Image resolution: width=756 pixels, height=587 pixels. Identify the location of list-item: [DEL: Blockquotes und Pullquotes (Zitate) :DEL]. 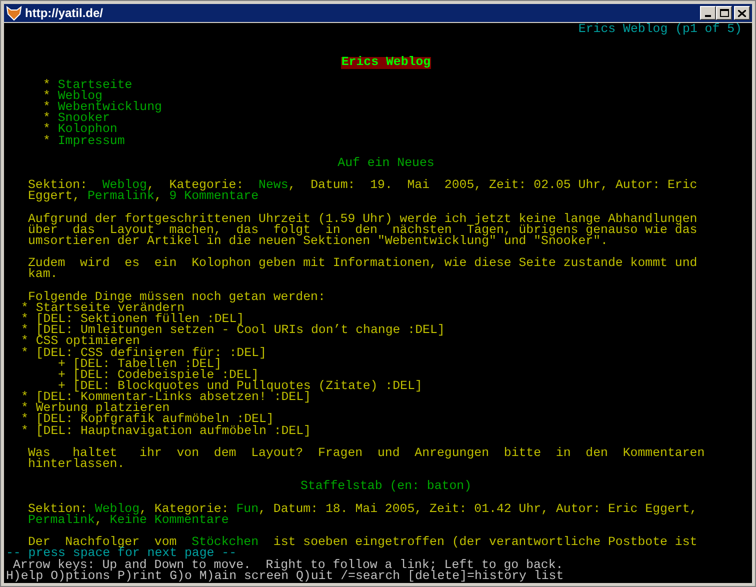
(247, 386).